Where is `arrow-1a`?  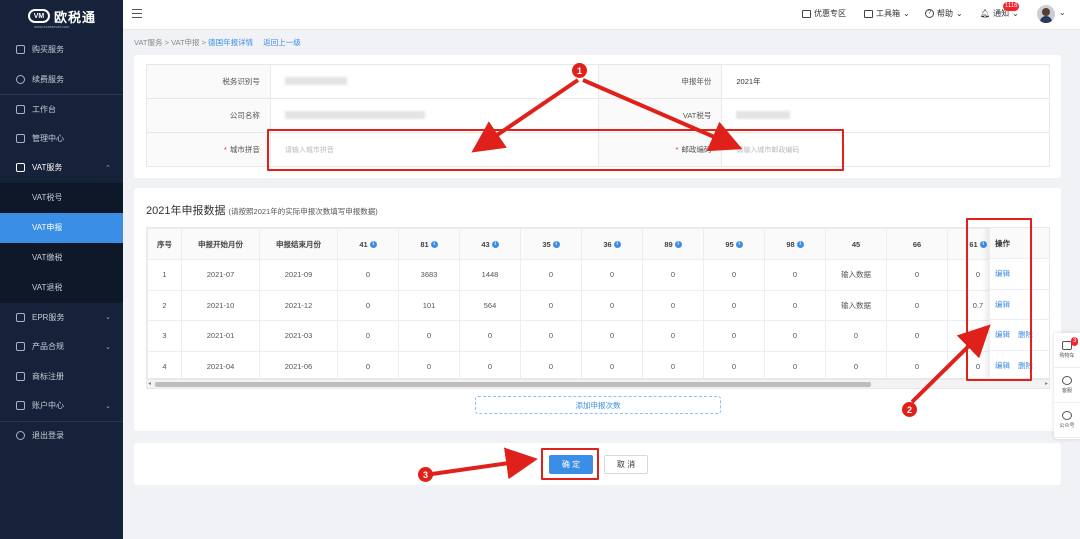 arrow-1a is located at coordinates (525, 115).